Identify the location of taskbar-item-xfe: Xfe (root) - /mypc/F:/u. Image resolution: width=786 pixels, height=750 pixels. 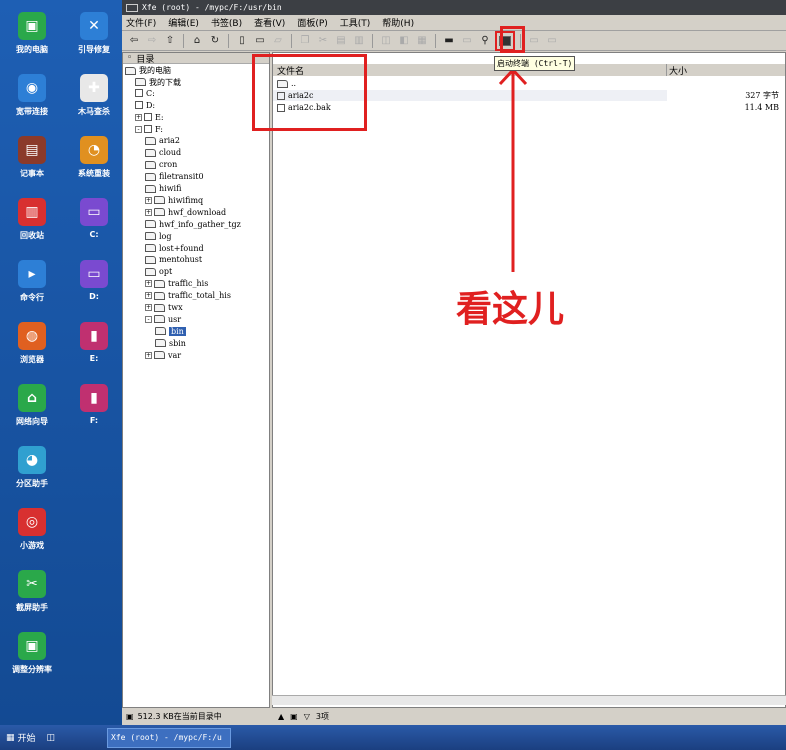
(169, 737).